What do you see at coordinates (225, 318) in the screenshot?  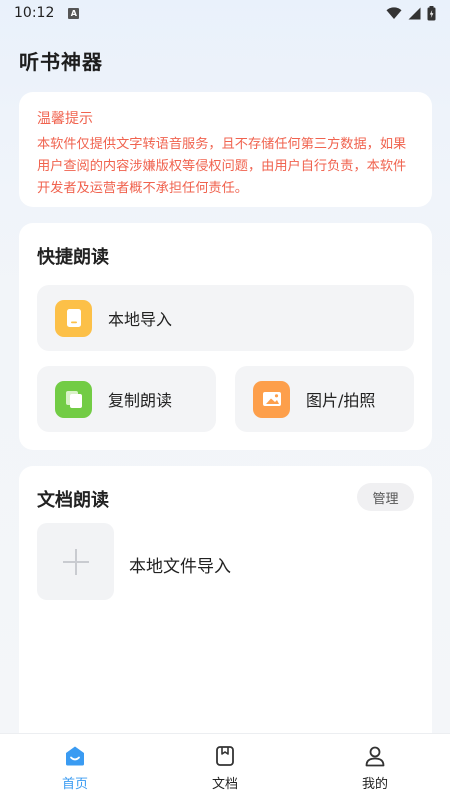 I see `local-import-button: 本地导入` at bounding box center [225, 318].